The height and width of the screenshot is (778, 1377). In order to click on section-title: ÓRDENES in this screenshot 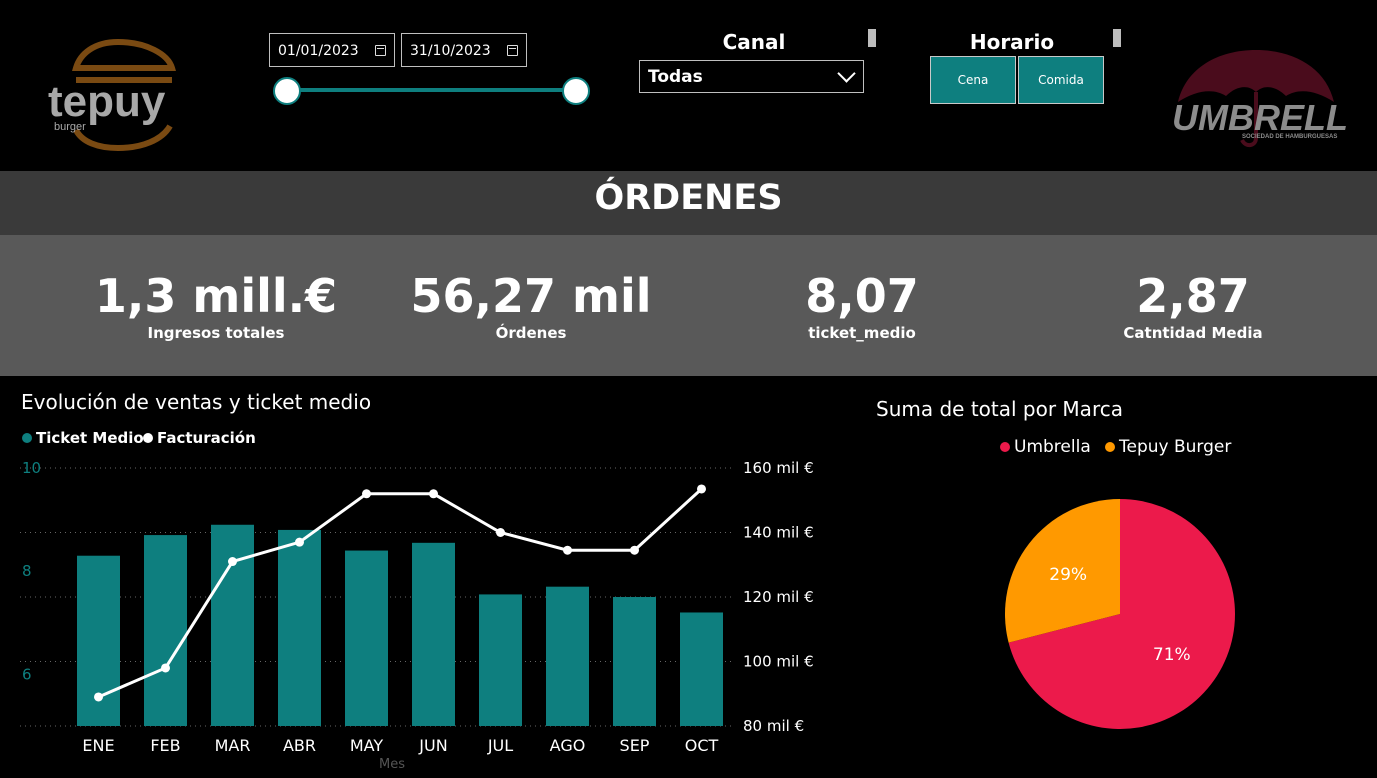, I will do `click(688, 198)`.